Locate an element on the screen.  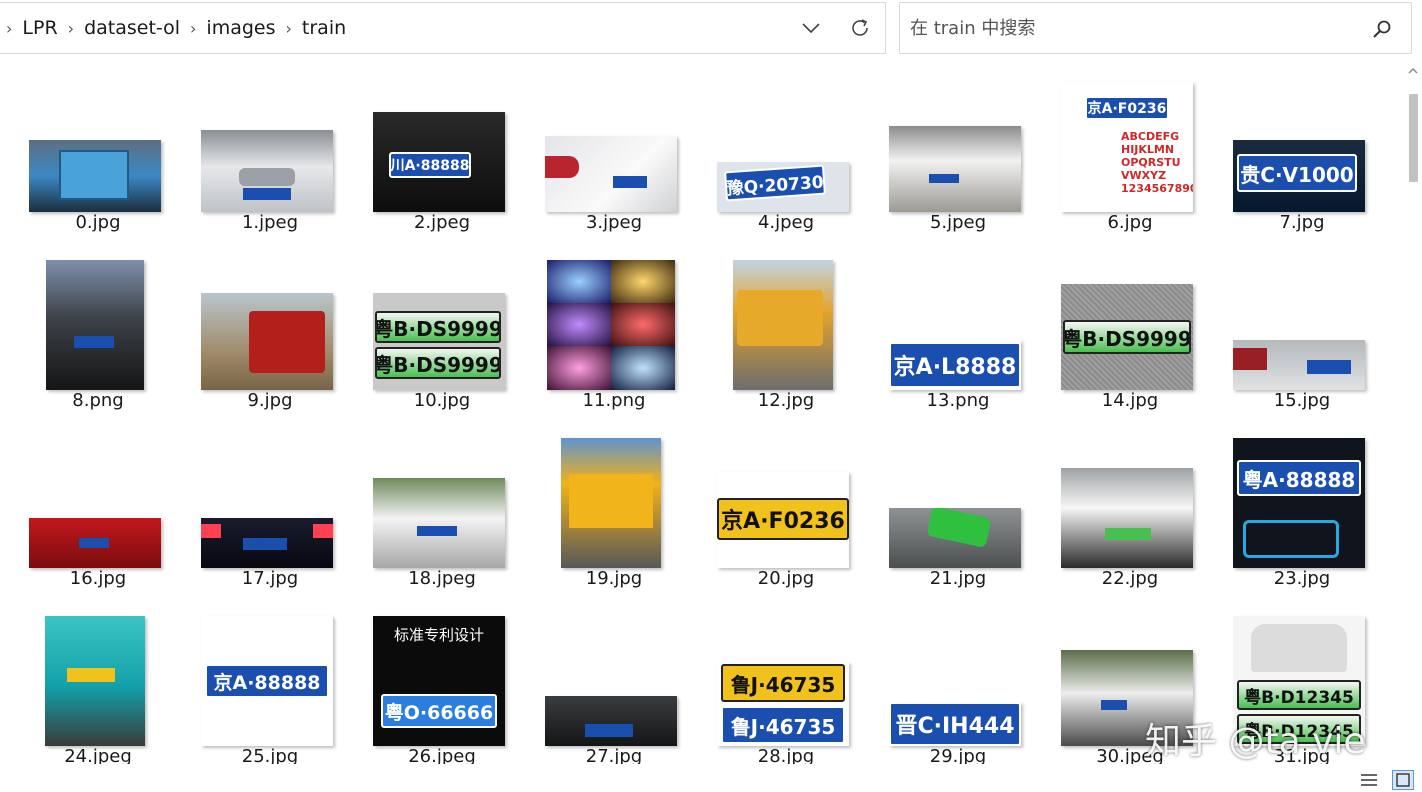
file-item: 21.jpg is located at coordinates (958, 507).